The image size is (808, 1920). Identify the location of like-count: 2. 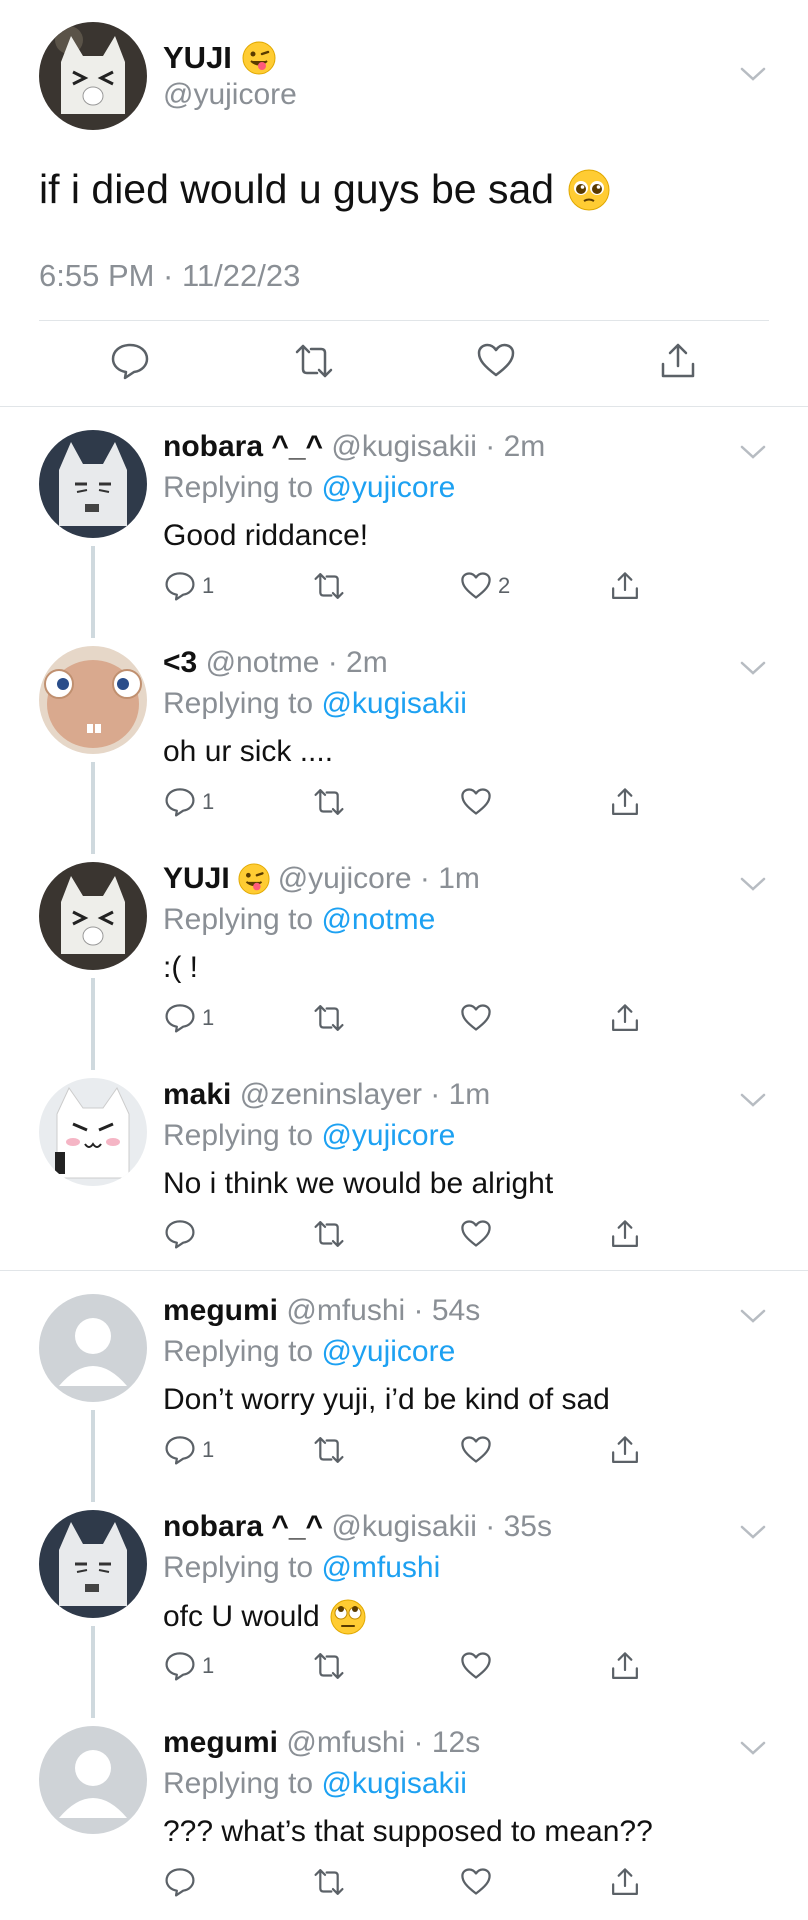
(504, 585).